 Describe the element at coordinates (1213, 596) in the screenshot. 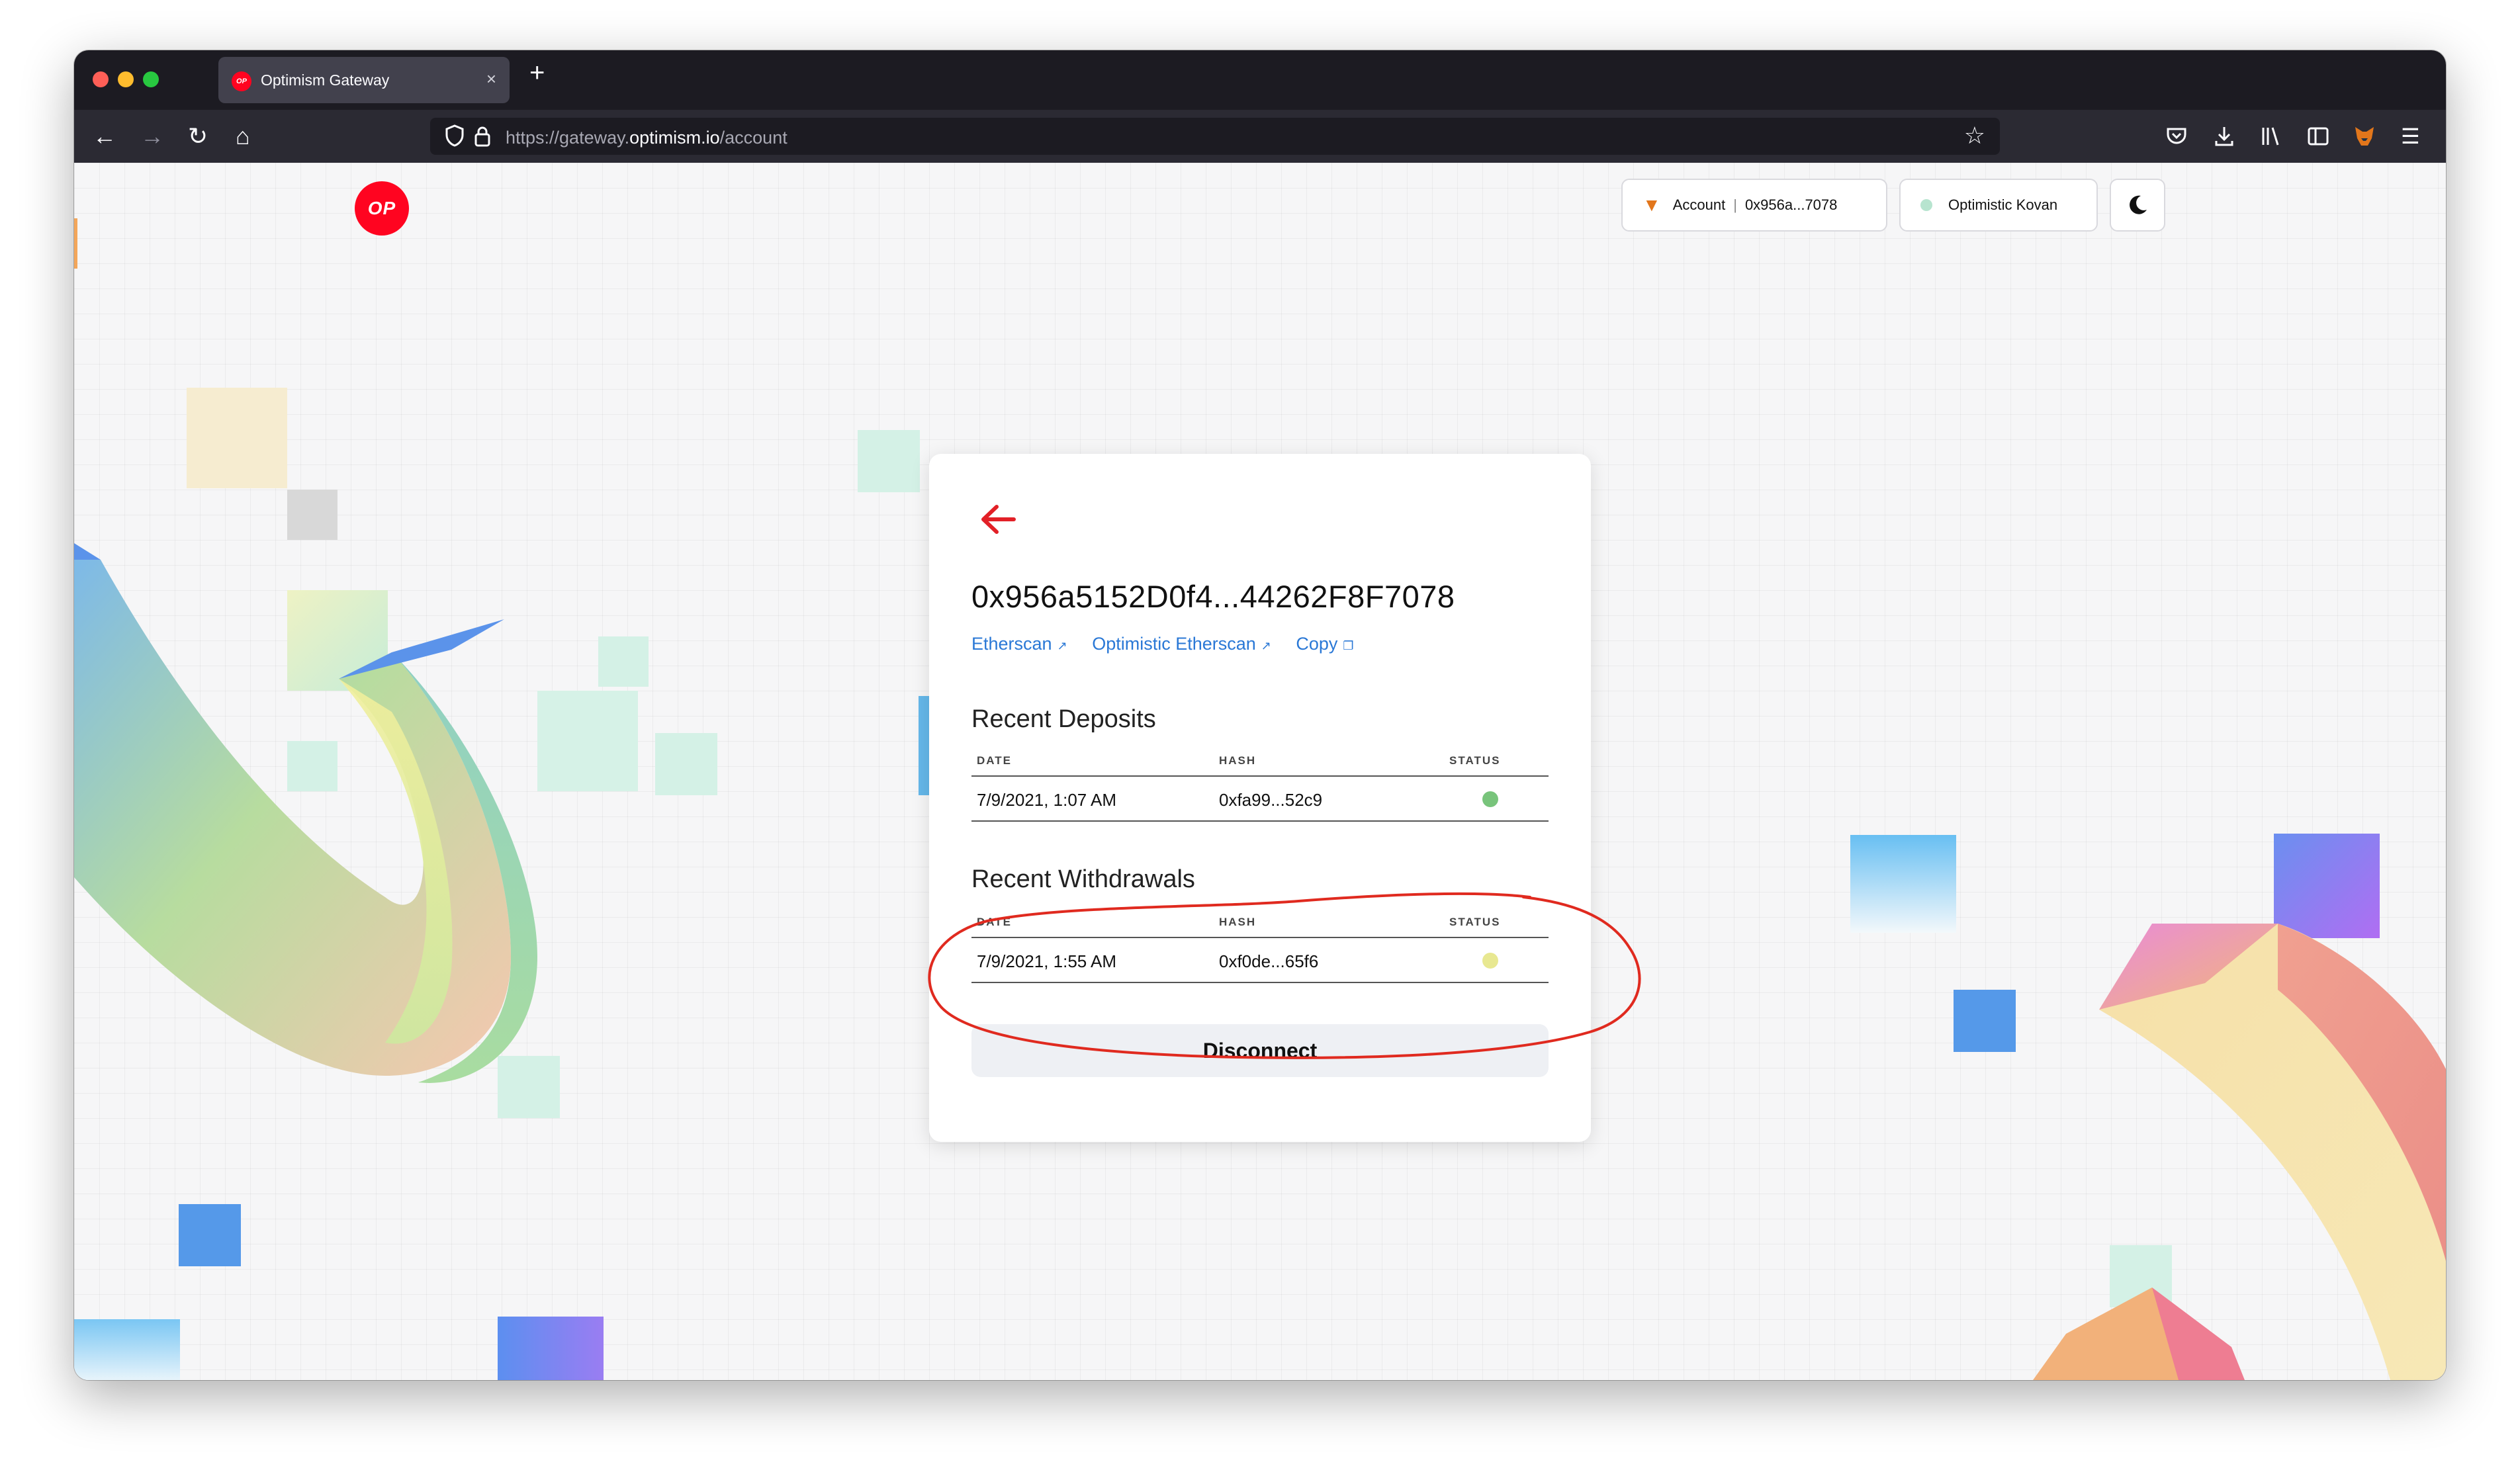

I see `account-address: 0x956a5152D0f4...44262F8F7078` at that location.